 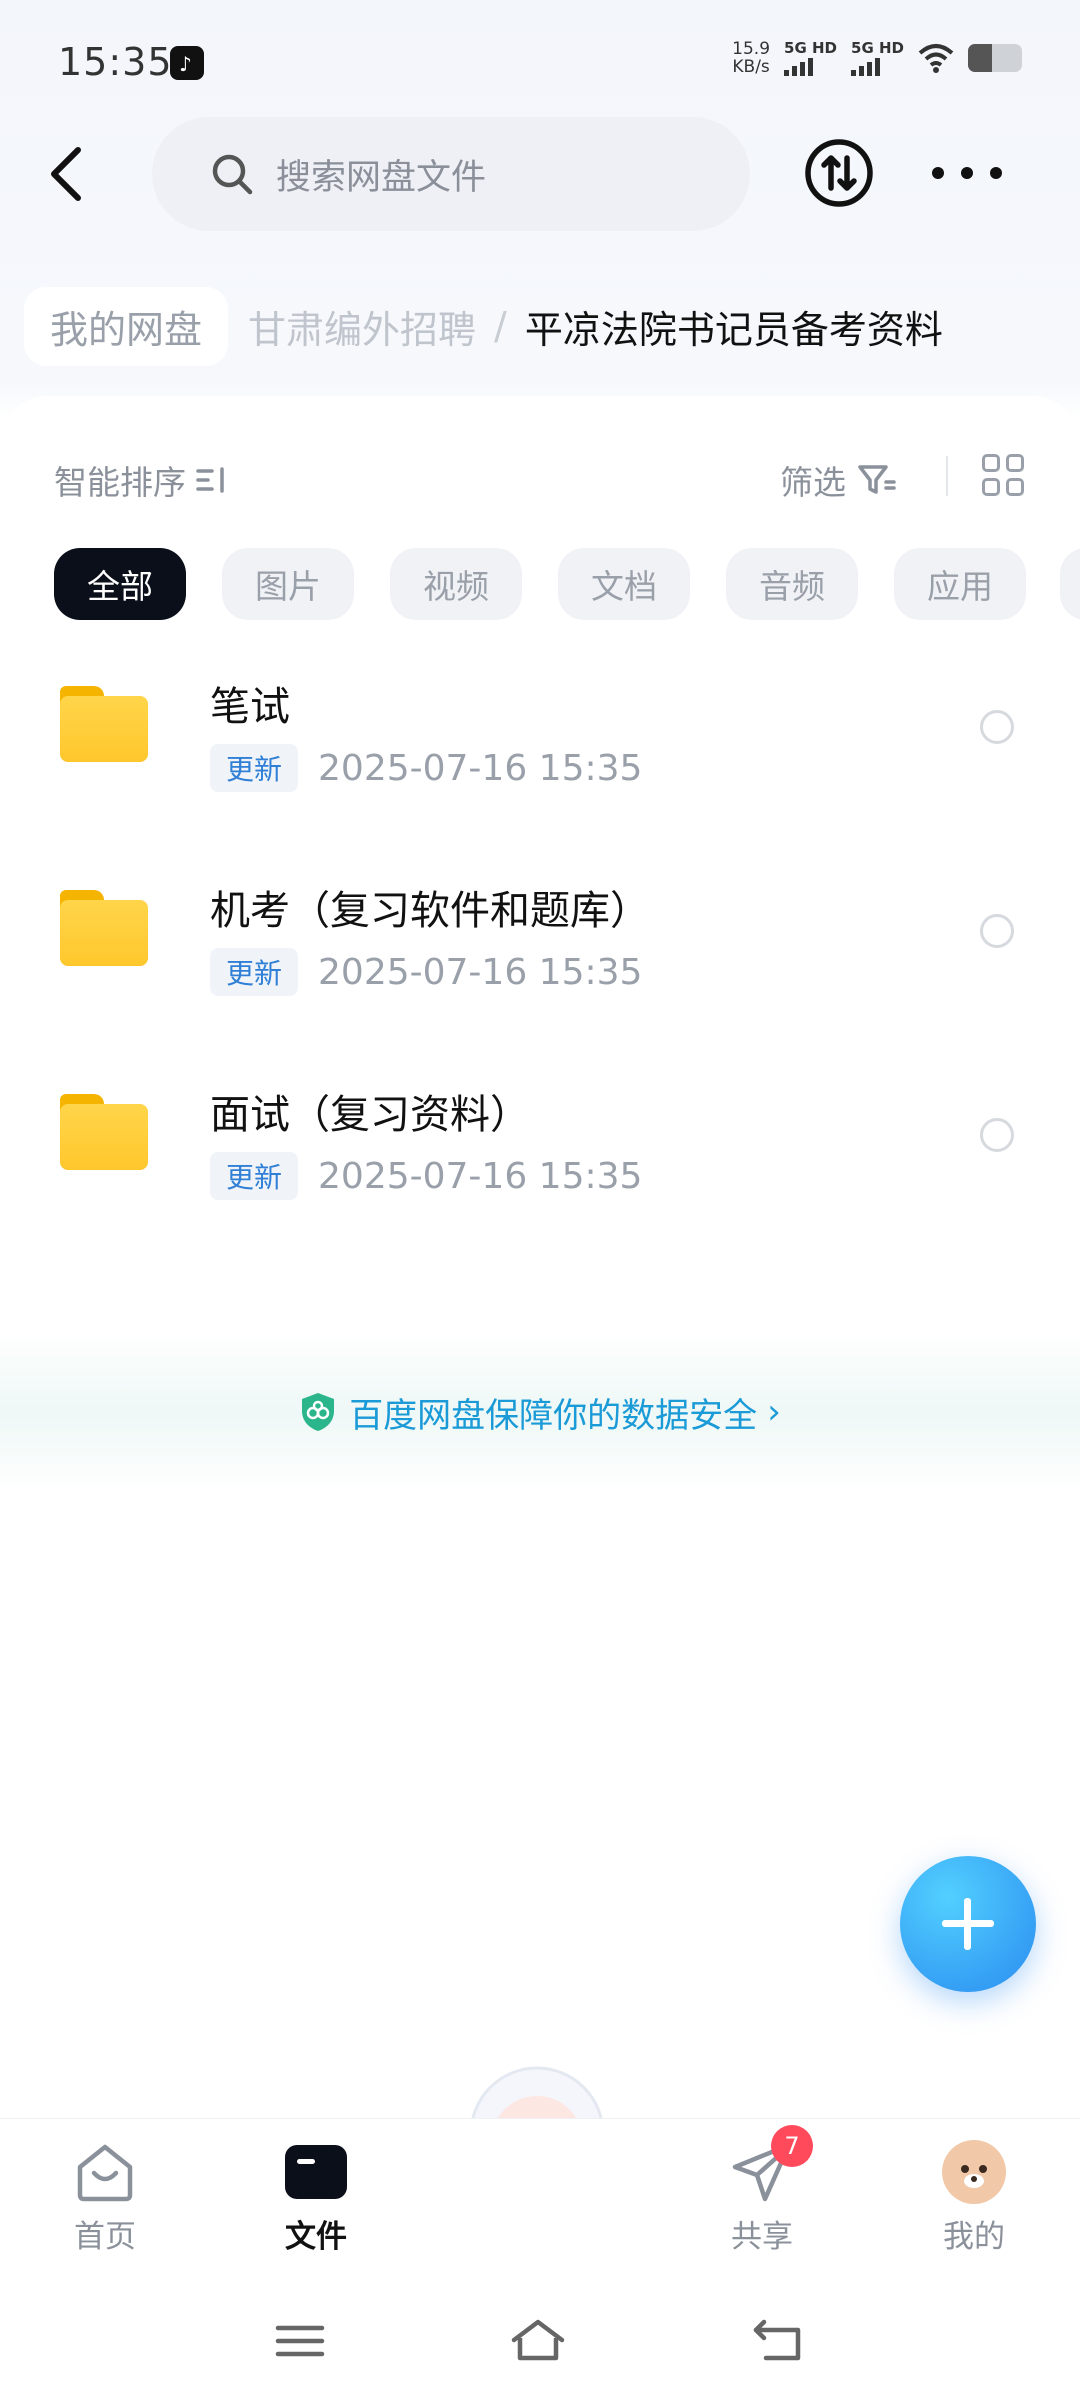 I want to click on avatar-icon, so click(x=974, y=2172).